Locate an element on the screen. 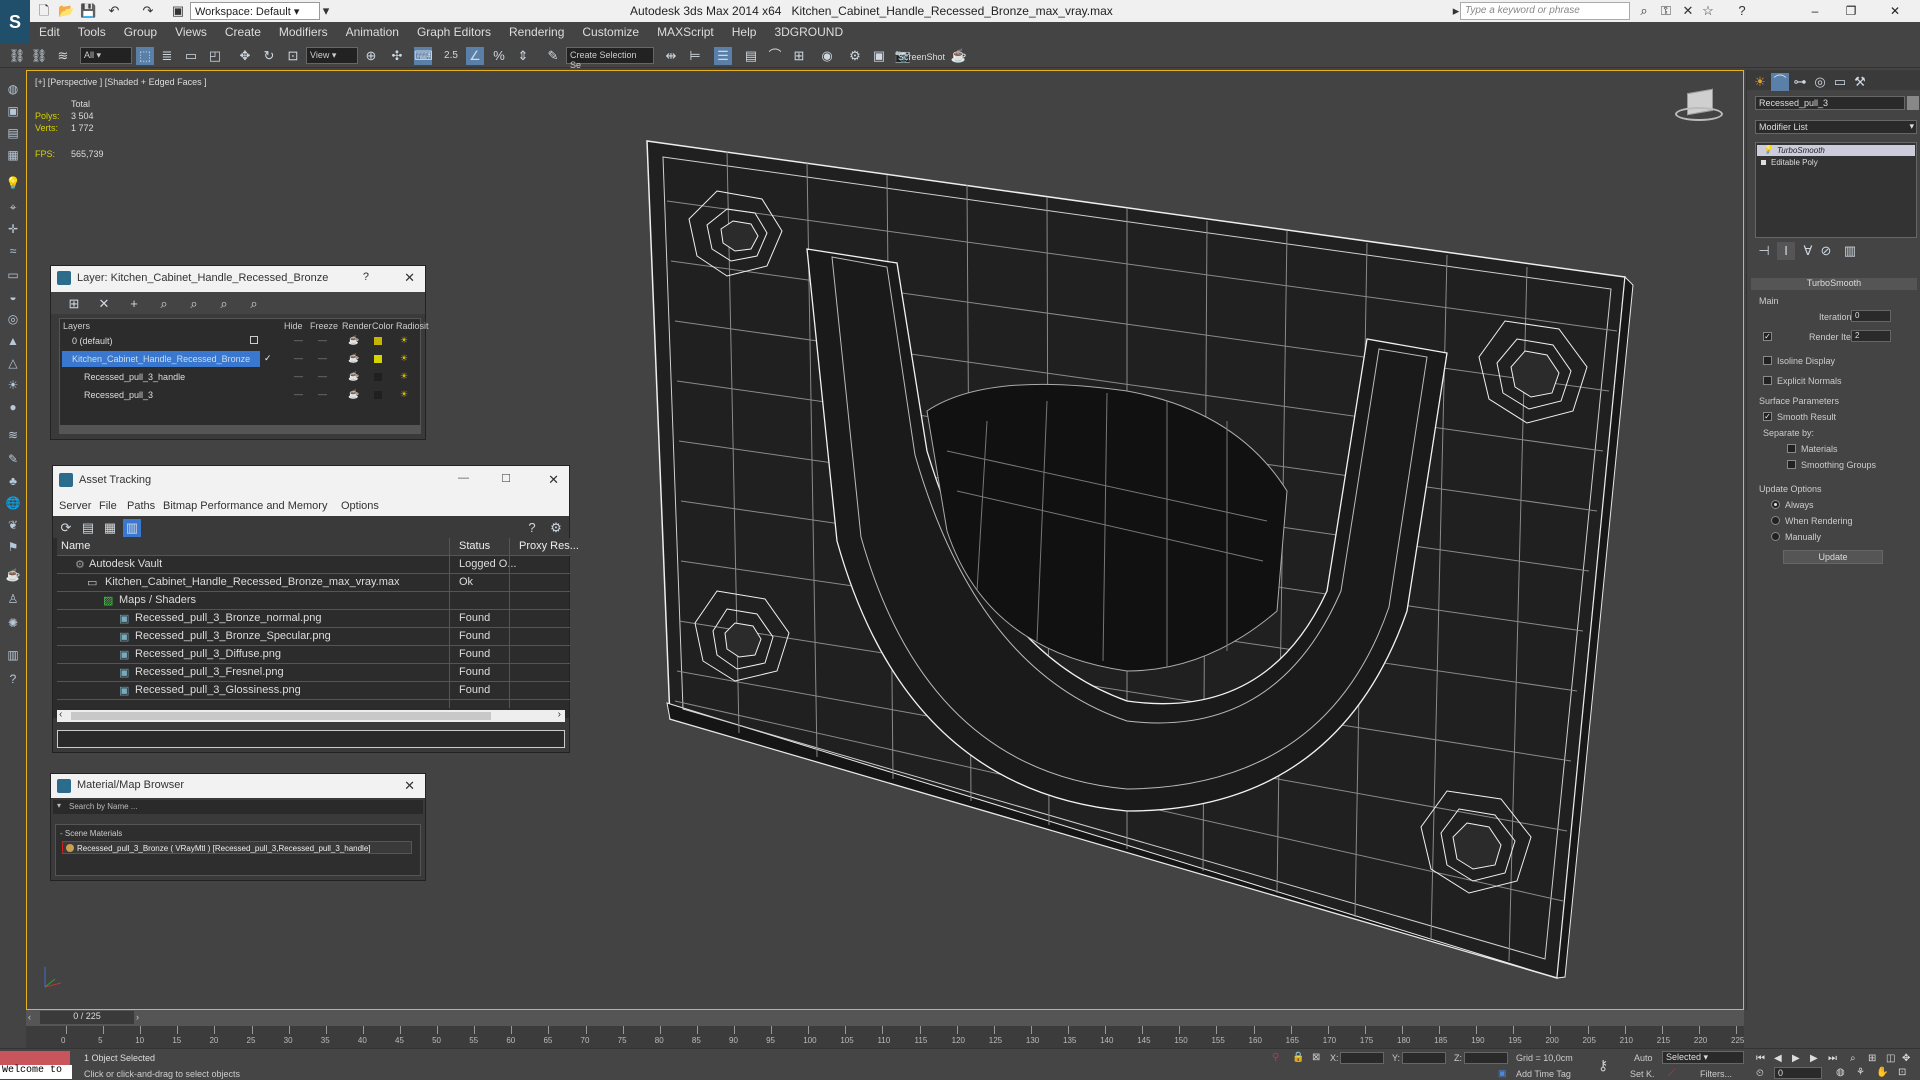 This screenshot has width=1920, height=1080. layer-header-color: Color is located at coordinates (383, 326).